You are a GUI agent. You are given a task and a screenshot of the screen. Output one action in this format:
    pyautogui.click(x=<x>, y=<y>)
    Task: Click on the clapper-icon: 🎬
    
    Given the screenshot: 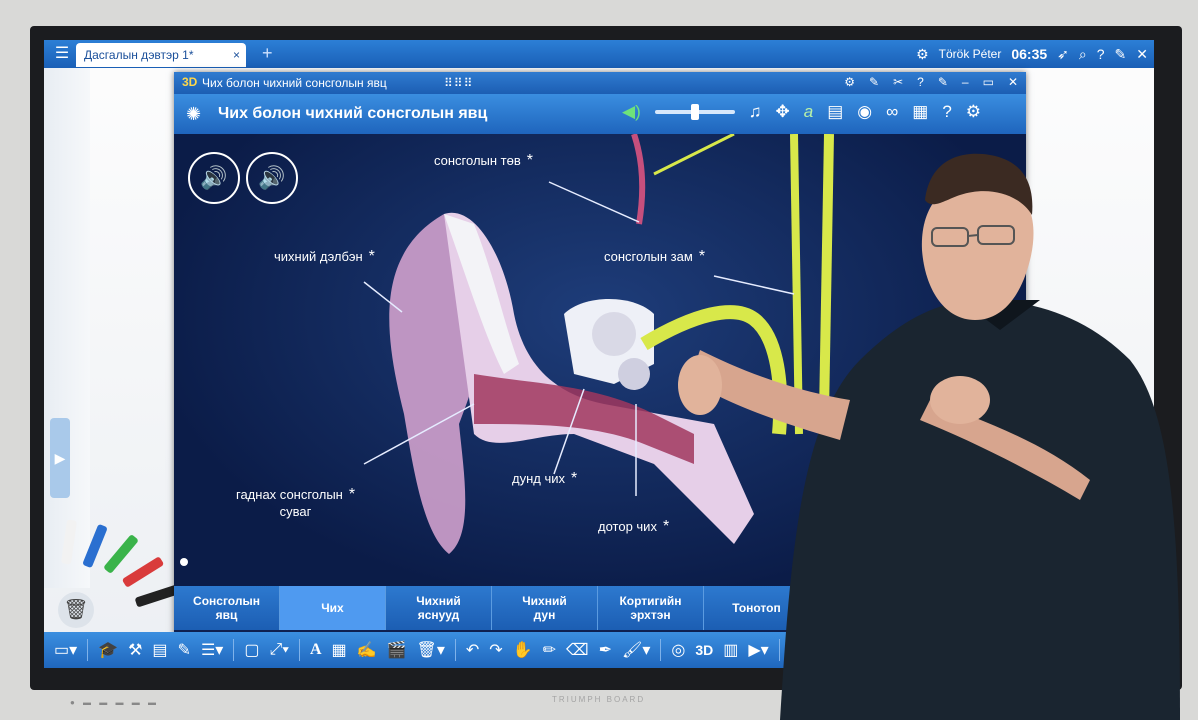 What is the action you would take?
    pyautogui.click(x=397, y=650)
    